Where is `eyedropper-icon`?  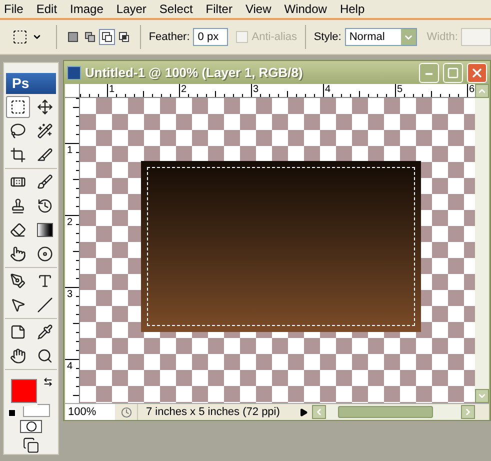 eyedropper-icon is located at coordinates (44, 332).